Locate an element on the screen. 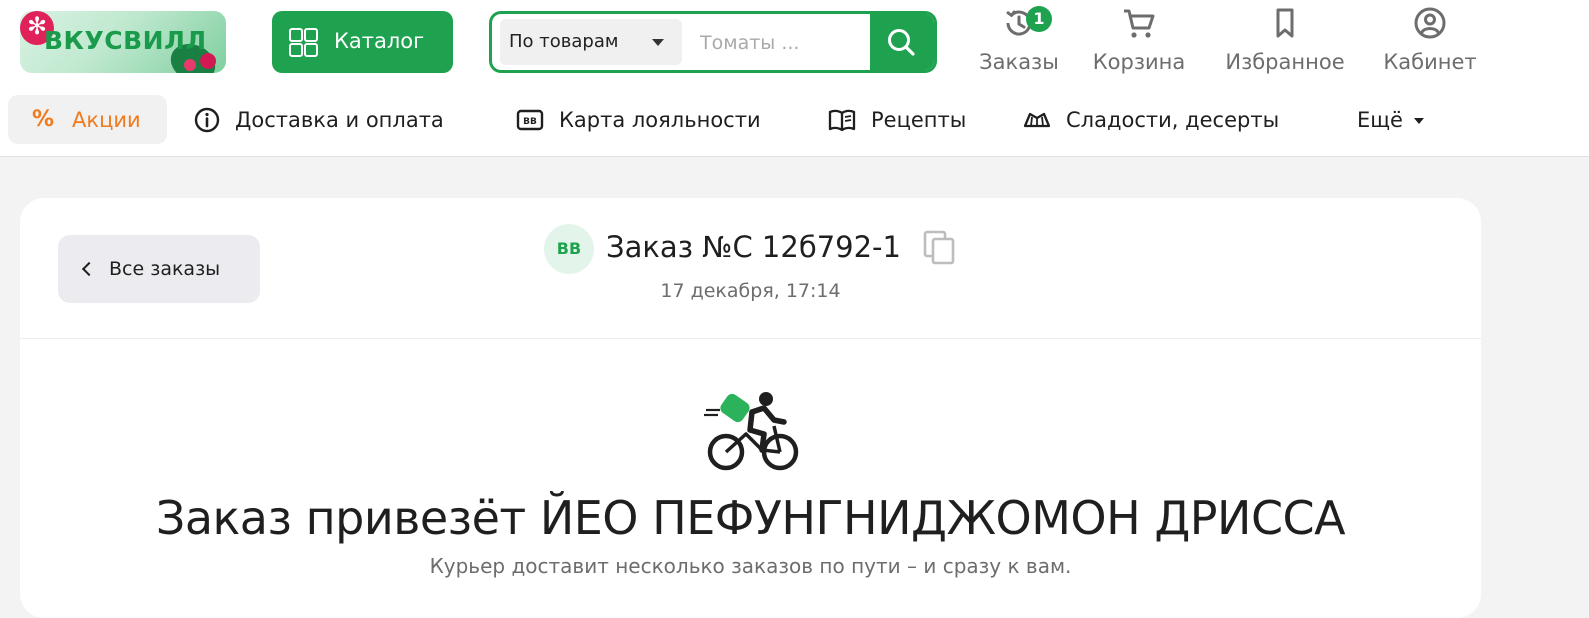 The width and height of the screenshot is (1589, 618). search-button is located at coordinates (902, 42).